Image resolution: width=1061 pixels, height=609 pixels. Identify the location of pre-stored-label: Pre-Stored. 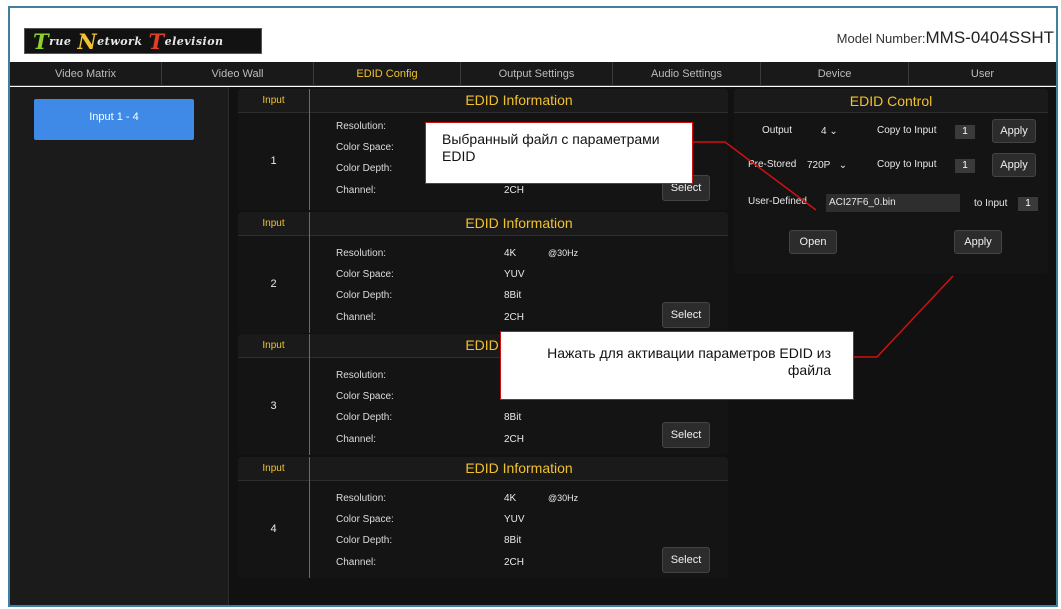
(772, 164).